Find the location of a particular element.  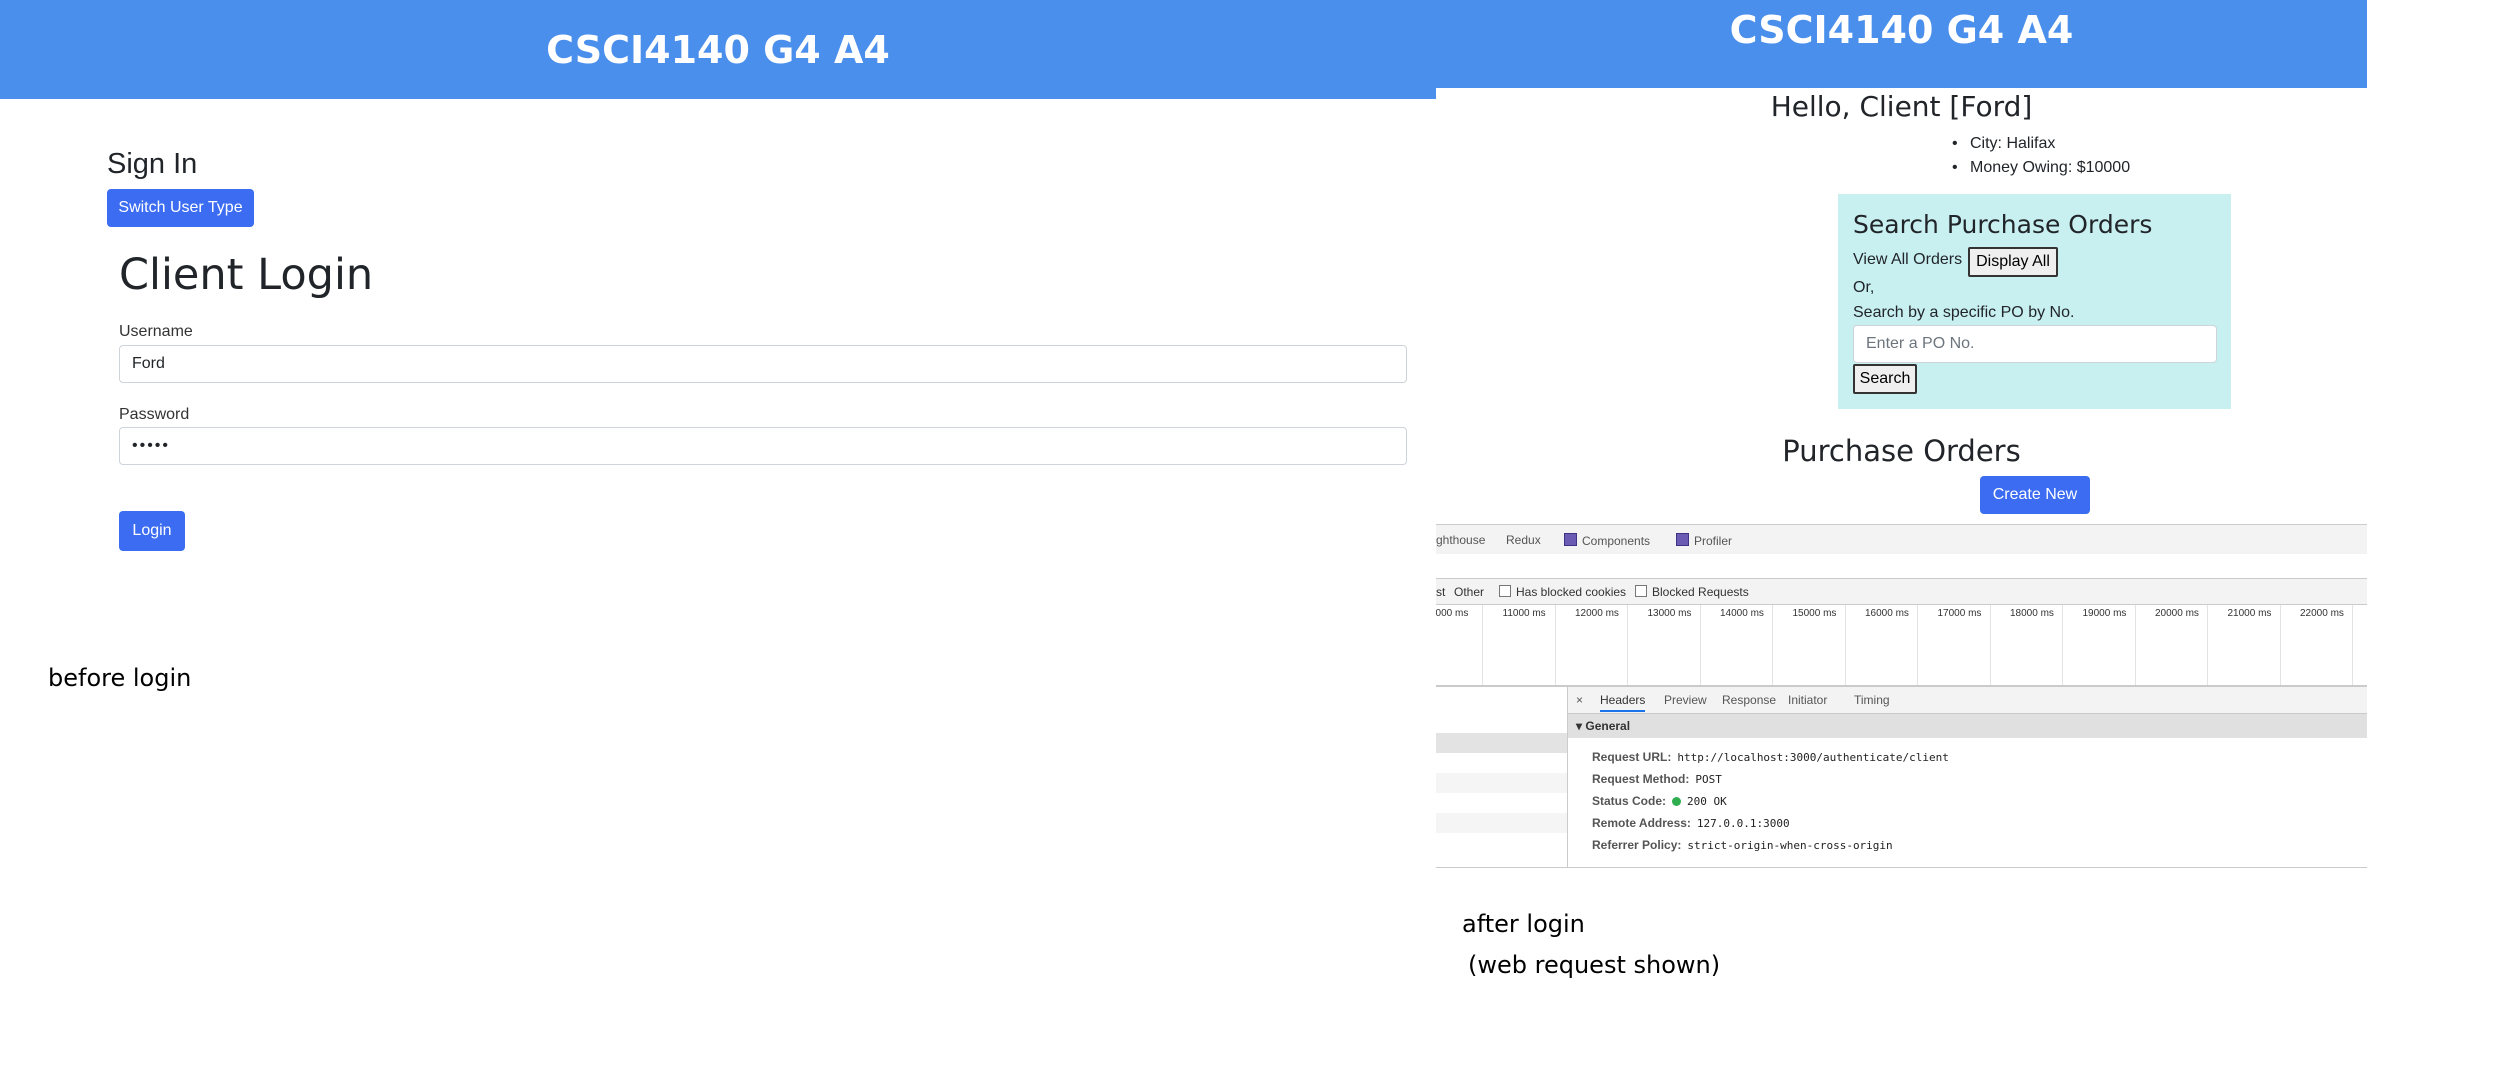

request-row-selected is located at coordinates (1501, 743).